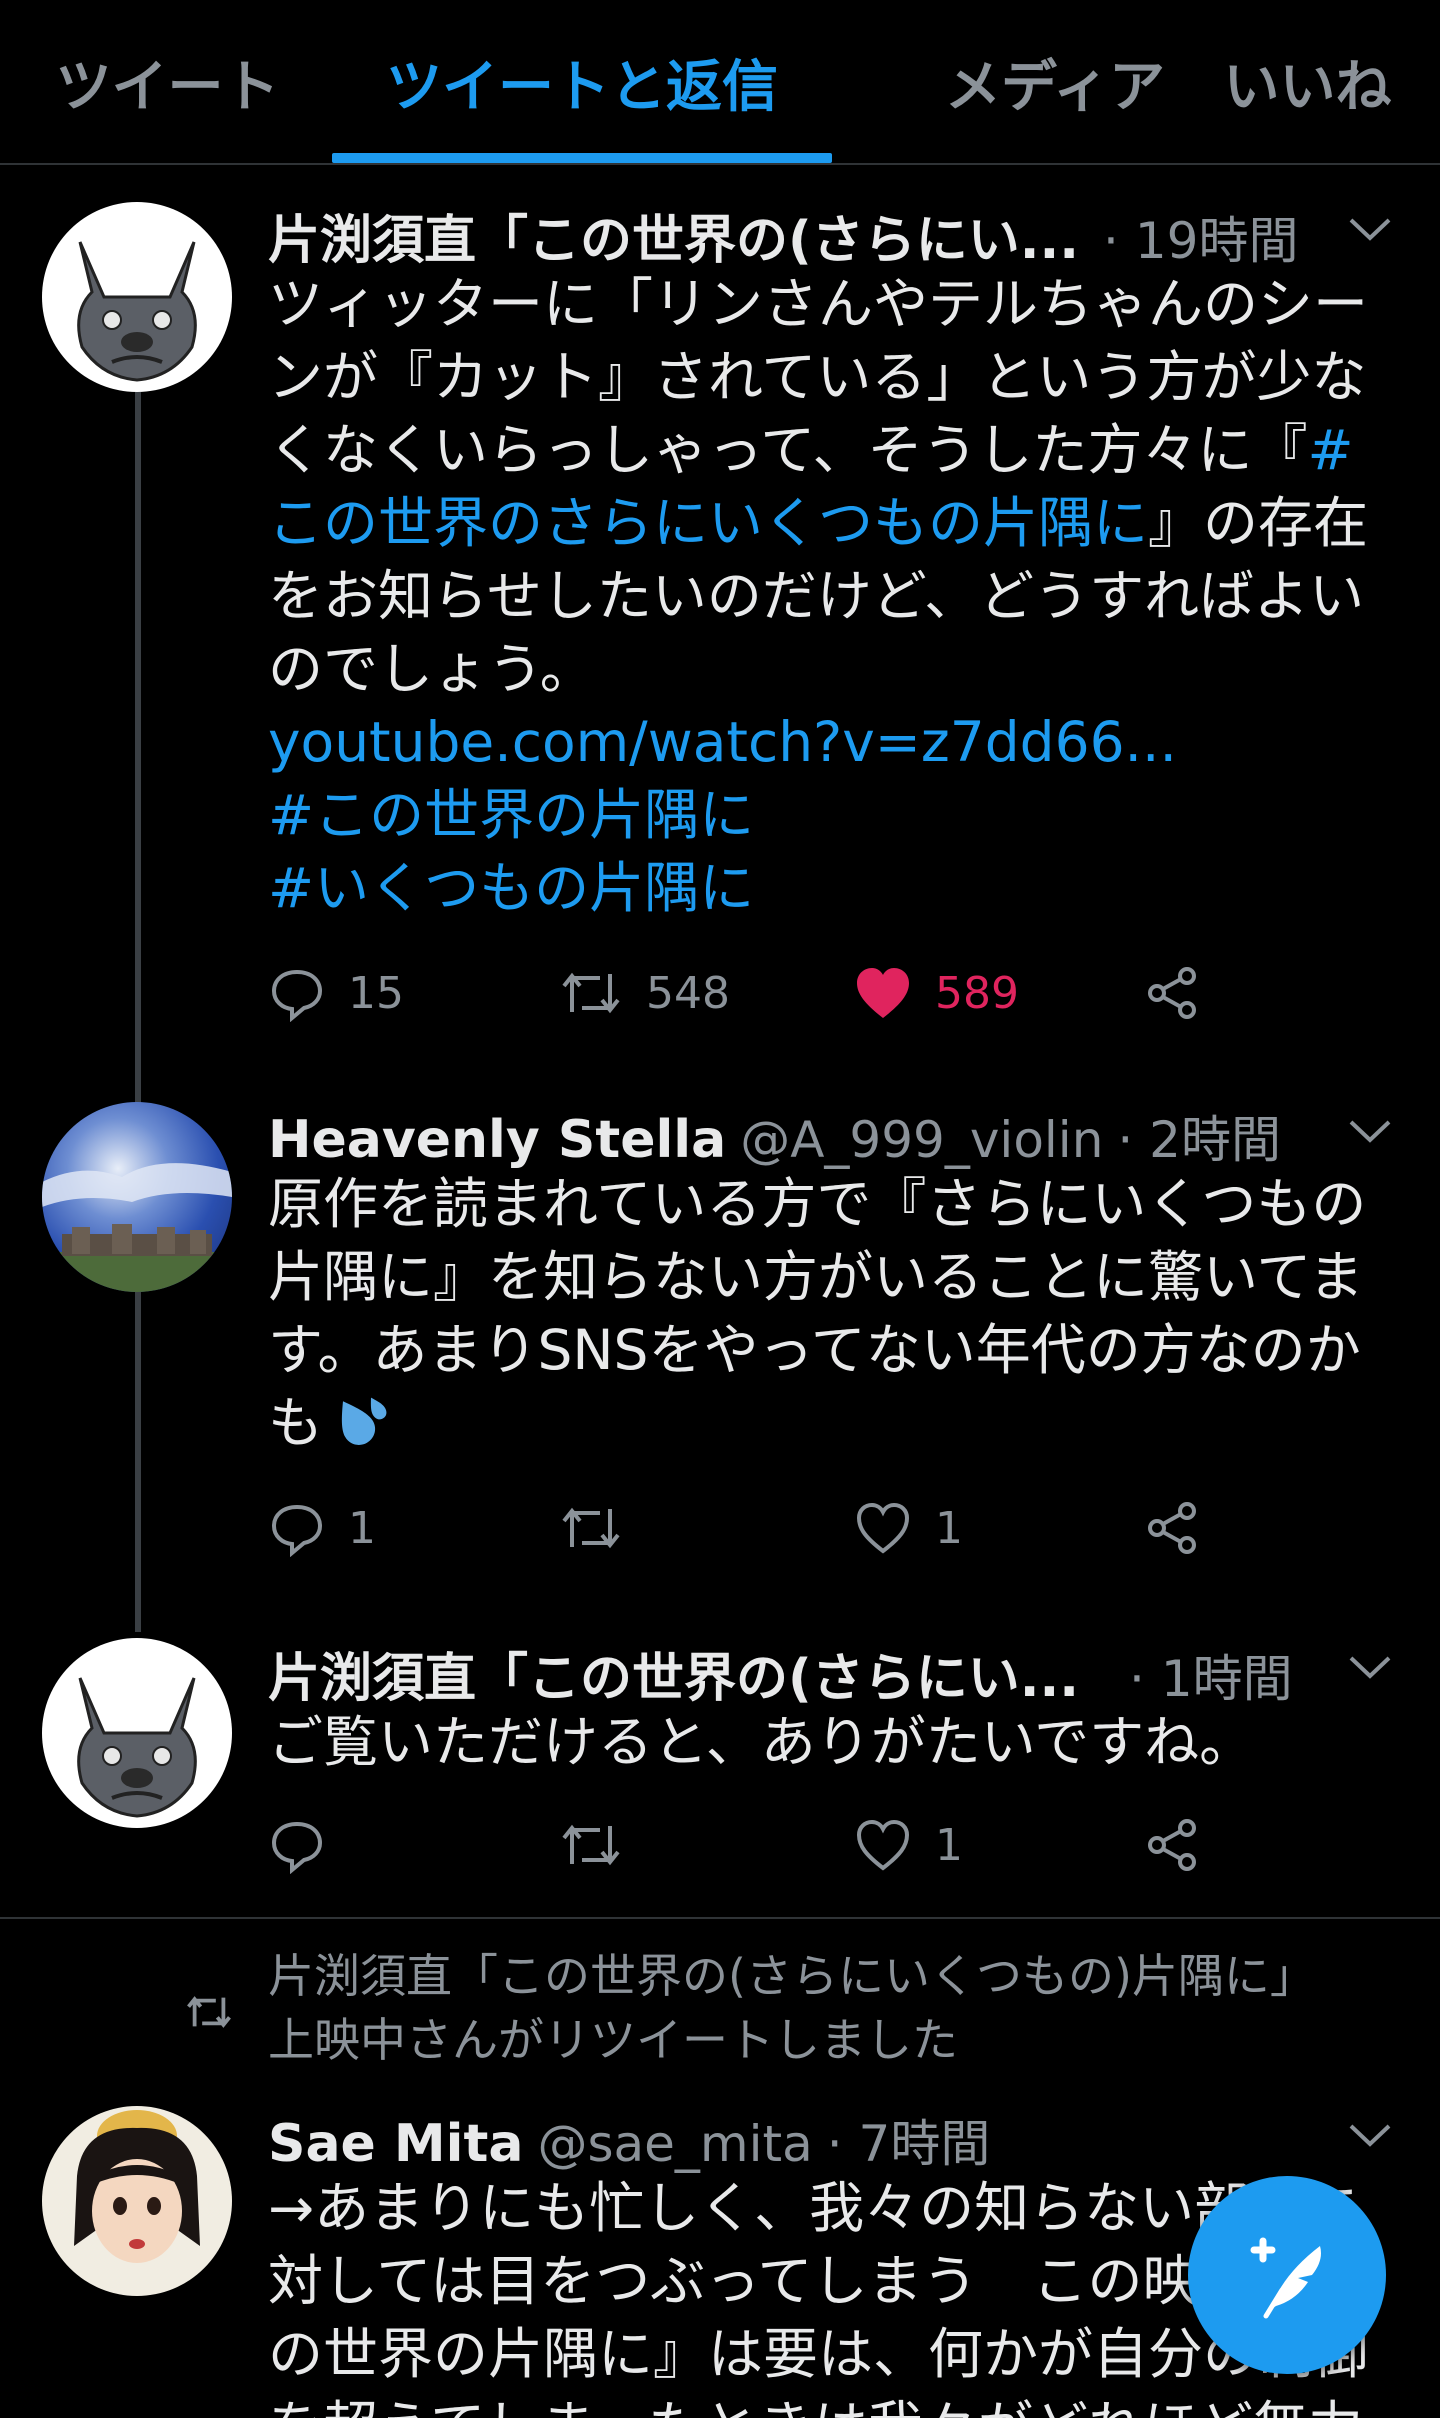 This screenshot has width=1440, height=2418. What do you see at coordinates (362, 1528) in the screenshot?
I see `reply-count: 1` at bounding box center [362, 1528].